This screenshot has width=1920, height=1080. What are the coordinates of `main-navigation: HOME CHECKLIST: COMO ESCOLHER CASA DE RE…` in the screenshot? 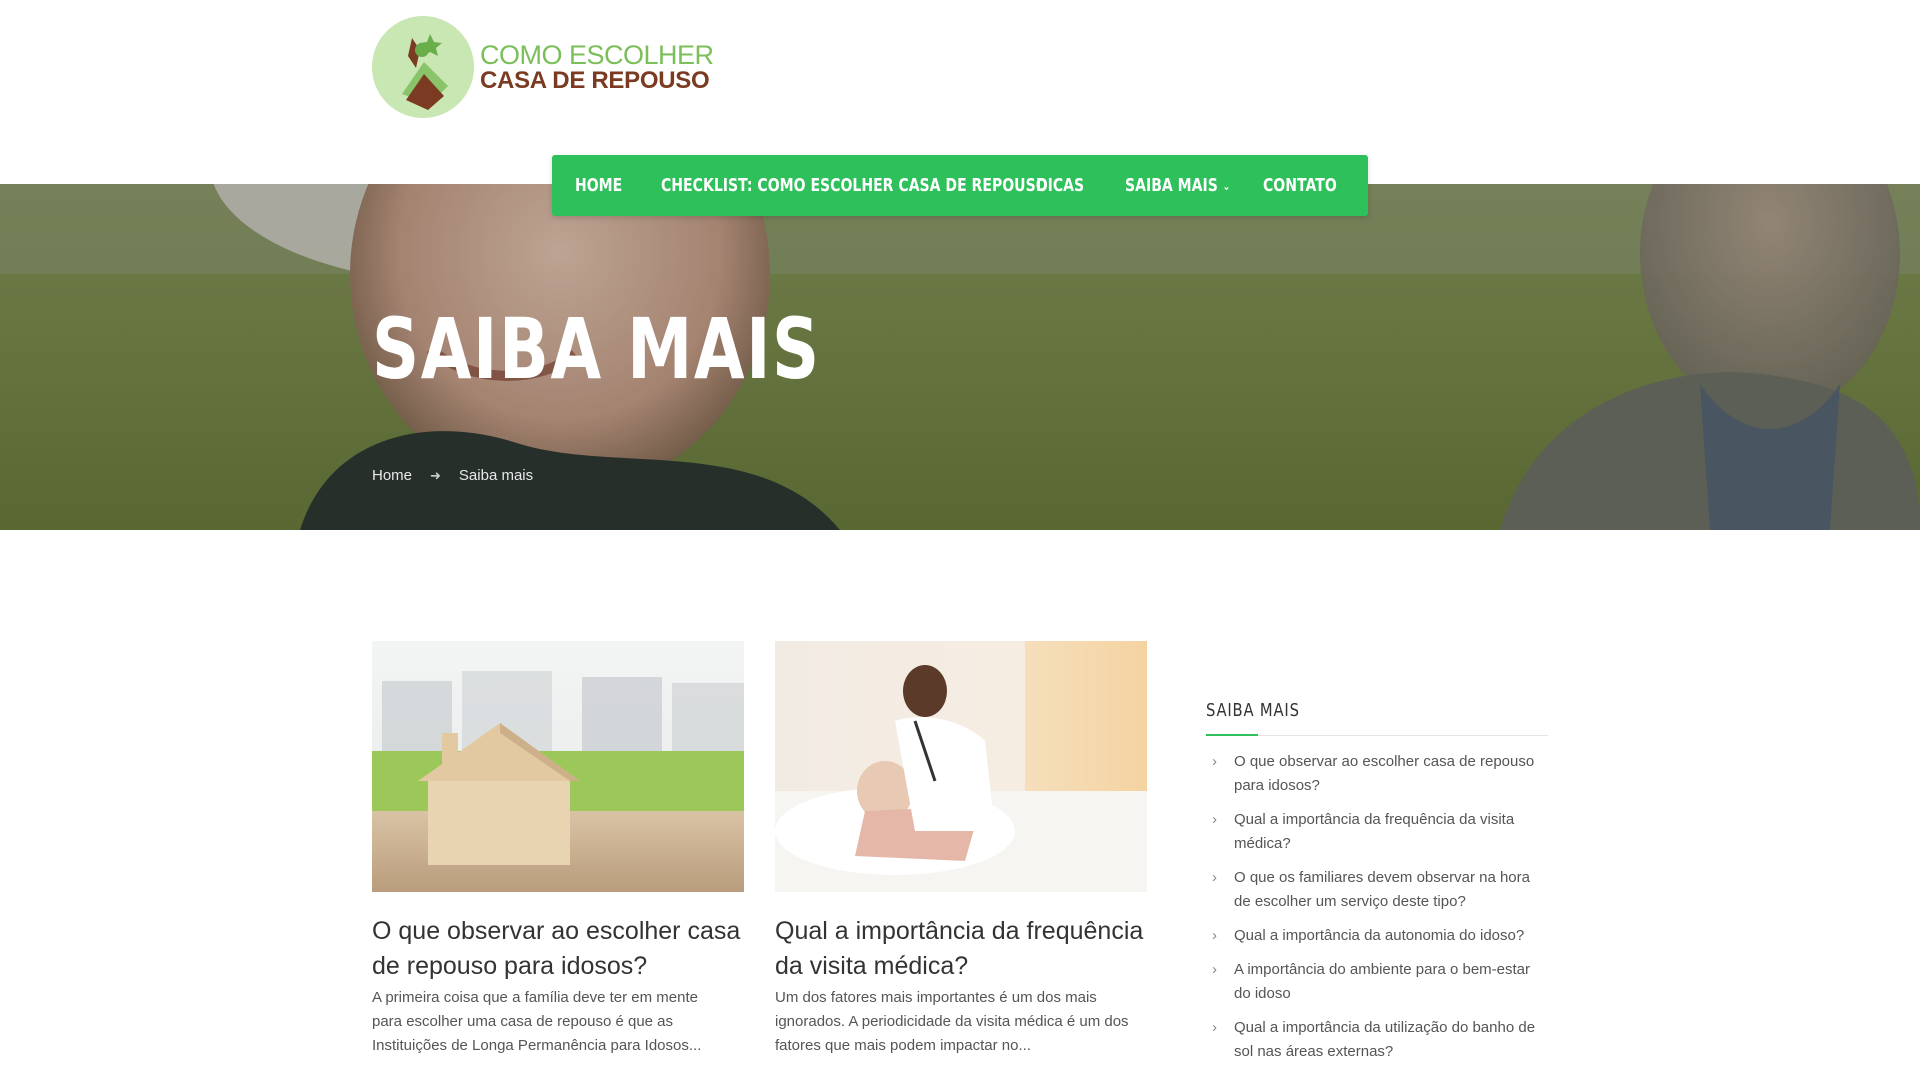 It's located at (960, 185).